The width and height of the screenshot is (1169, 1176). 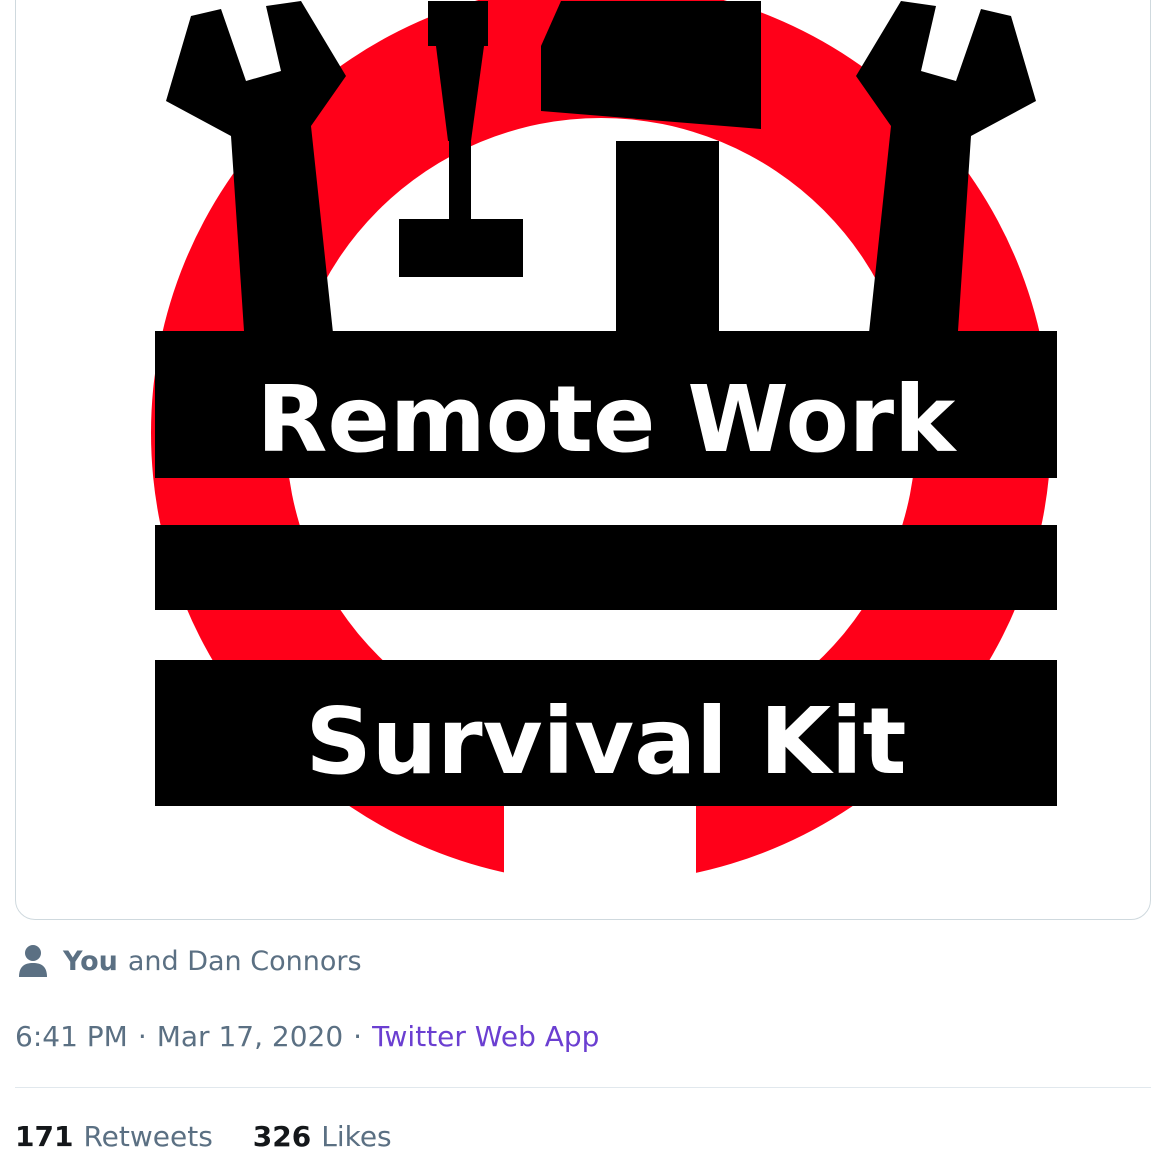 I want to click on tweet-metadata: 6:41 PM · Mar 17, 2020 · Twitter Web App, so click(x=307, y=1036).